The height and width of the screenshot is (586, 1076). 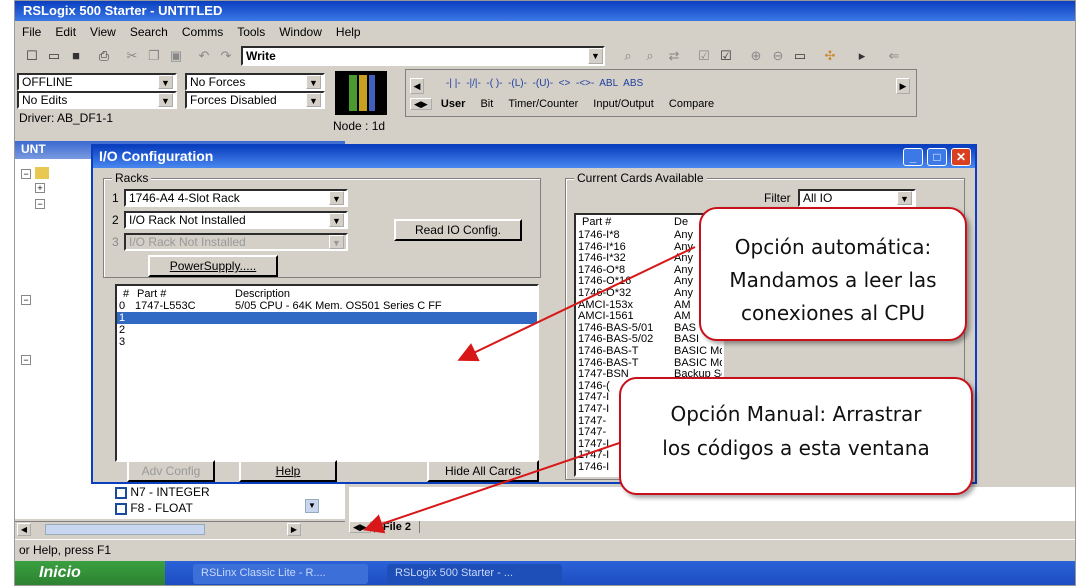 I want to click on callout-line: conexiones al CPU, so click(x=833, y=313).